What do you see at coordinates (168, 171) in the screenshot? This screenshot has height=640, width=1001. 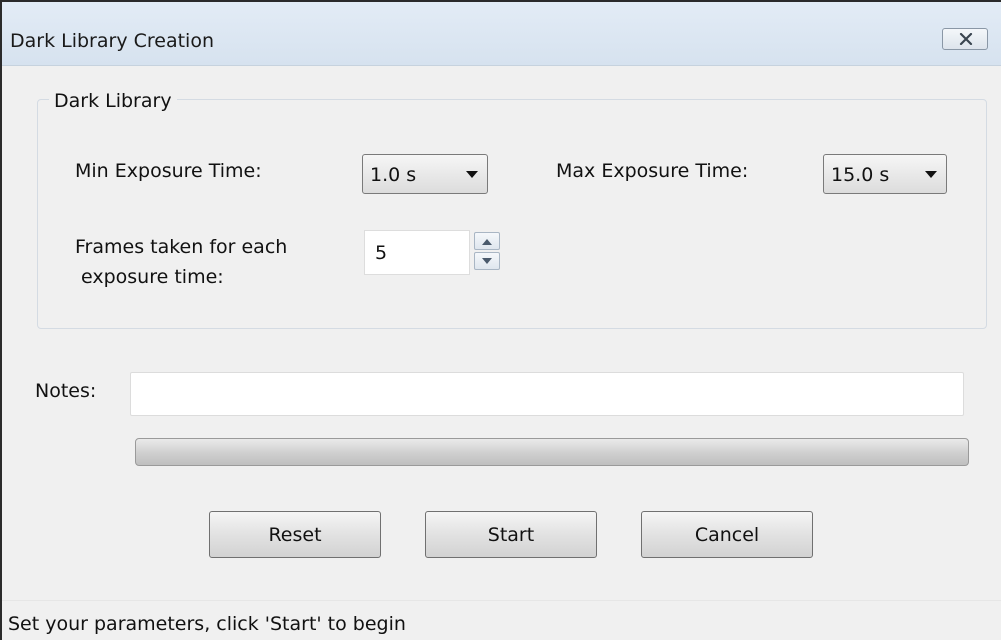 I see `min-exposure-label: Min Exposure Time:` at bounding box center [168, 171].